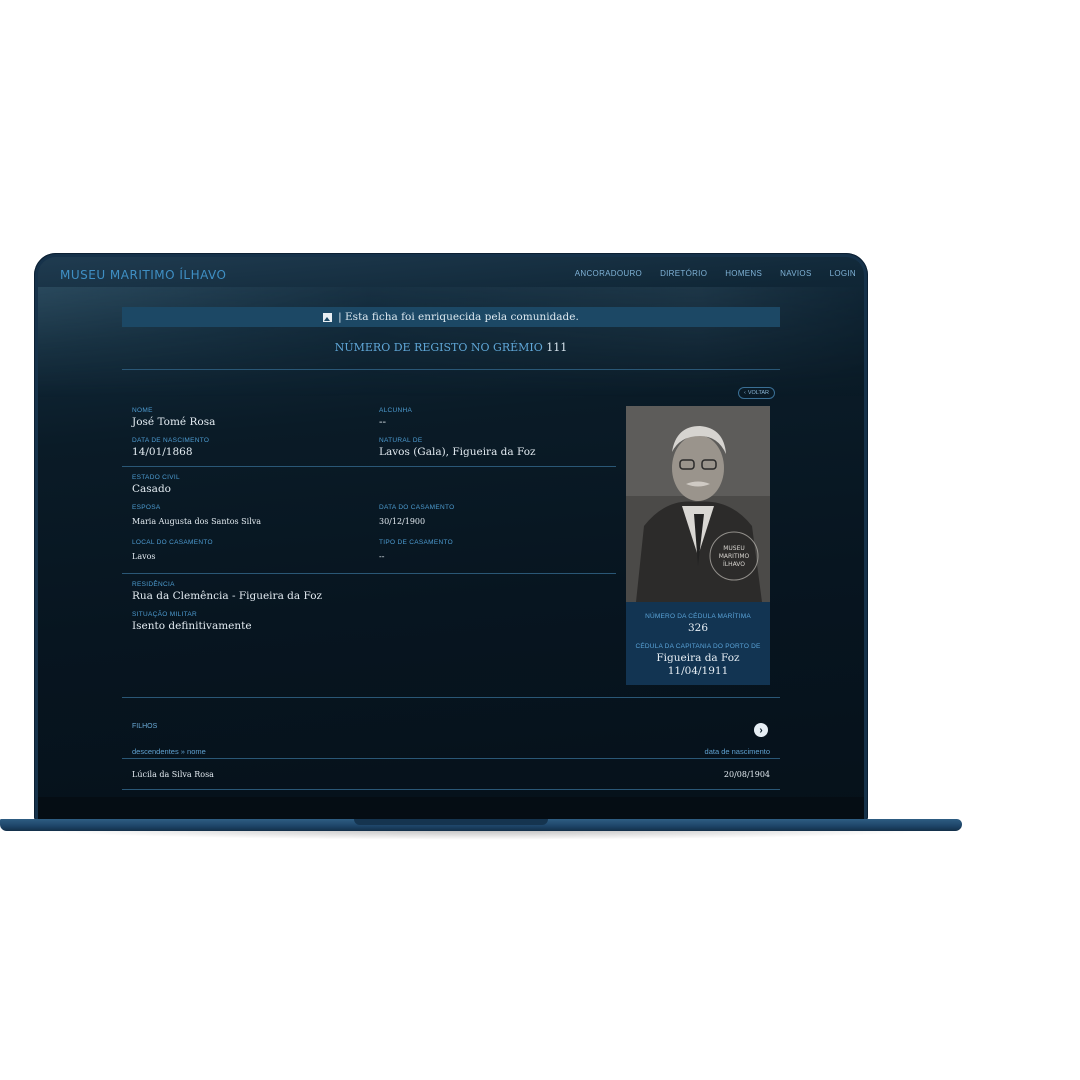 The height and width of the screenshot is (1080, 1080). What do you see at coordinates (402, 521) in the screenshot?
I see `data-casamento-value: 30/12/1900` at bounding box center [402, 521].